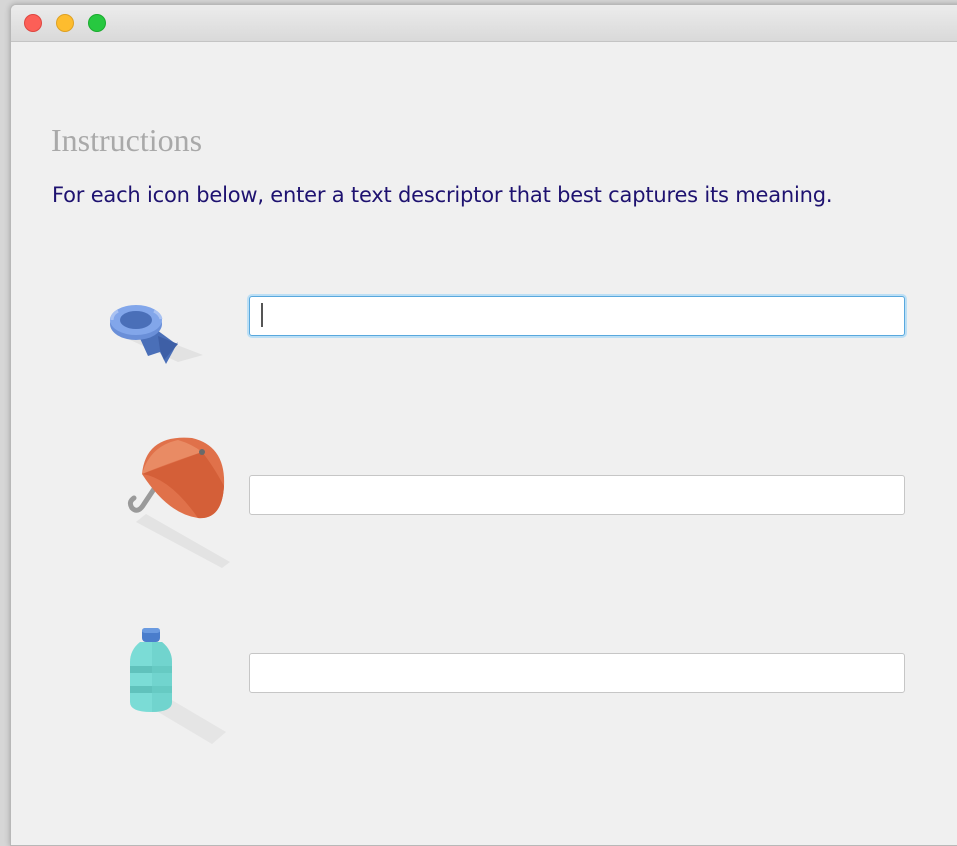  What do you see at coordinates (127, 140) in the screenshot?
I see `instructions-heading: Instructions` at bounding box center [127, 140].